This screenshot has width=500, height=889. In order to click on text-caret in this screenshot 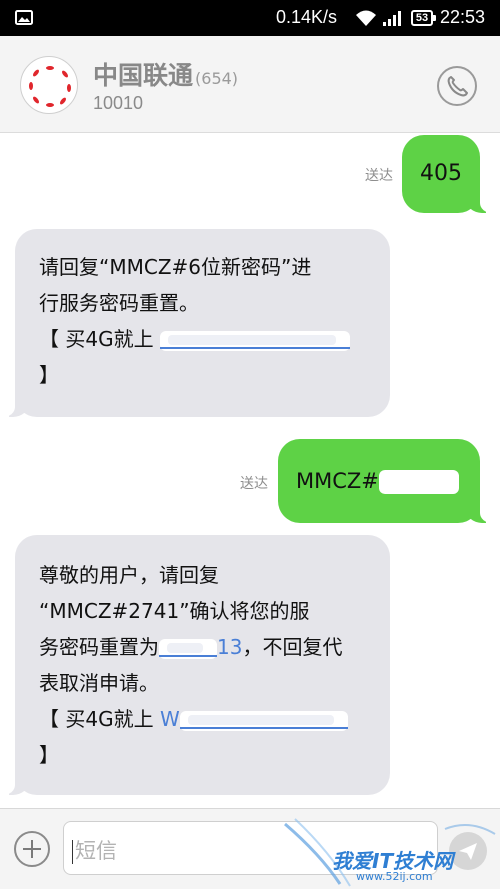, I will do `click(72, 852)`.